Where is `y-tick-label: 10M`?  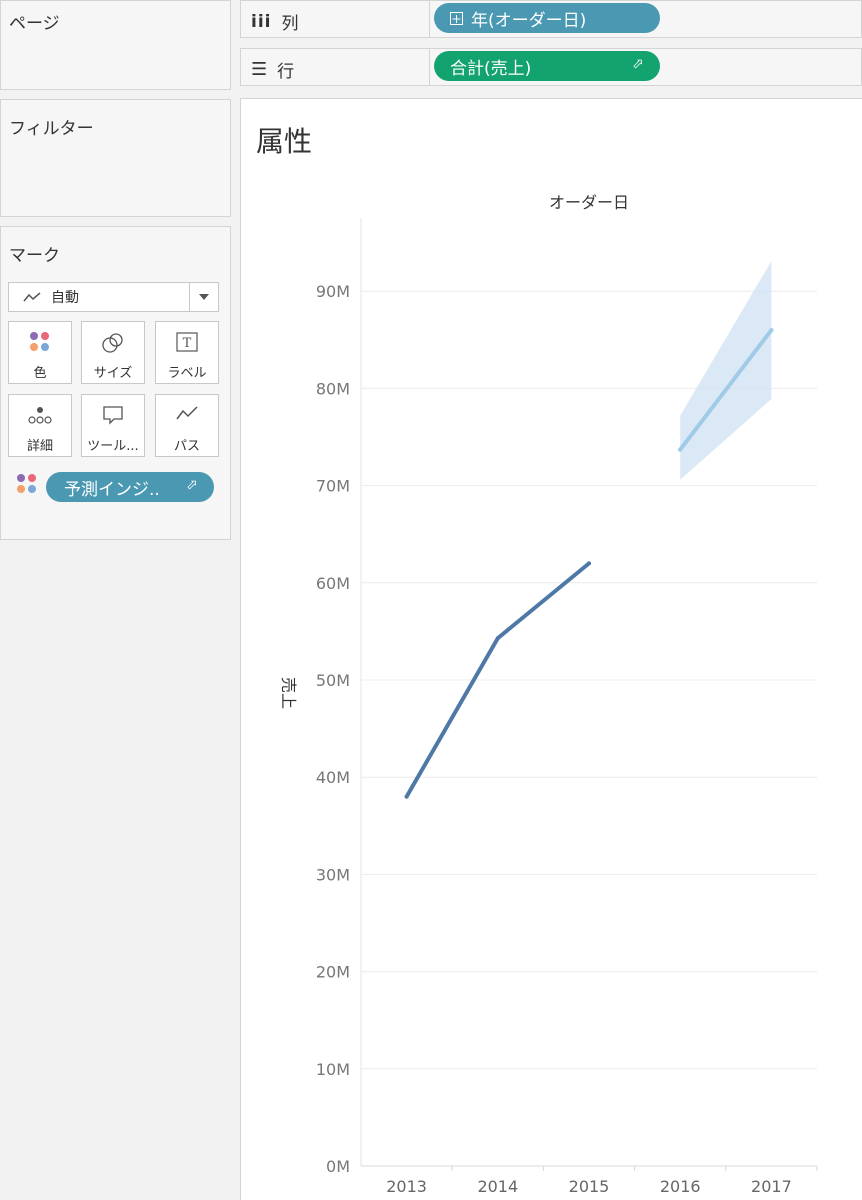
y-tick-label: 10M is located at coordinates (333, 1069).